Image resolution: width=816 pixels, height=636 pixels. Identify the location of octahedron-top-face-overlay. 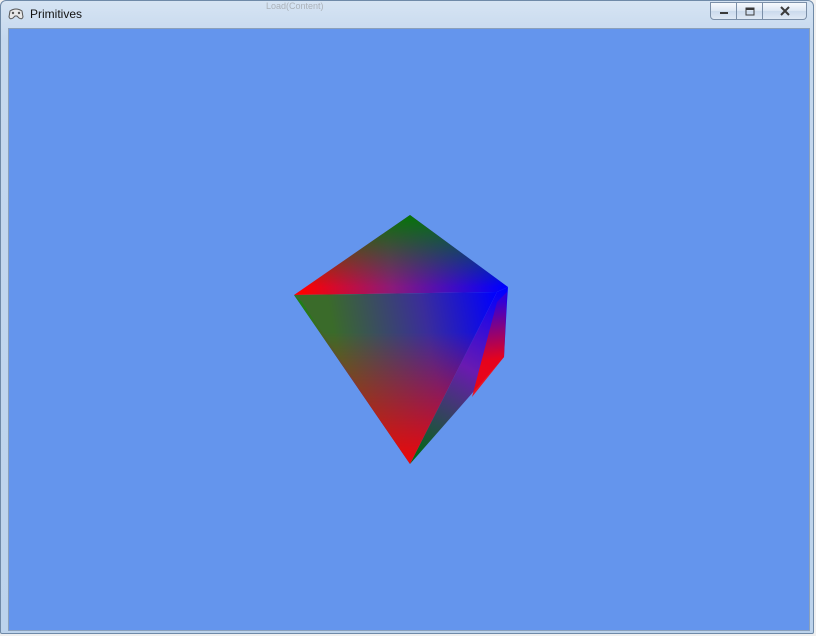
(401, 255).